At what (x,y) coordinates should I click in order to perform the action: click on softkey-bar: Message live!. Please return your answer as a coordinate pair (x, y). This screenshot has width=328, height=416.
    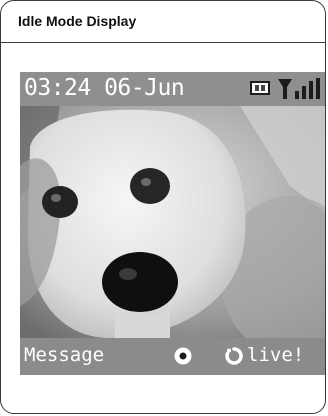
    Looking at the image, I should click on (172, 356).